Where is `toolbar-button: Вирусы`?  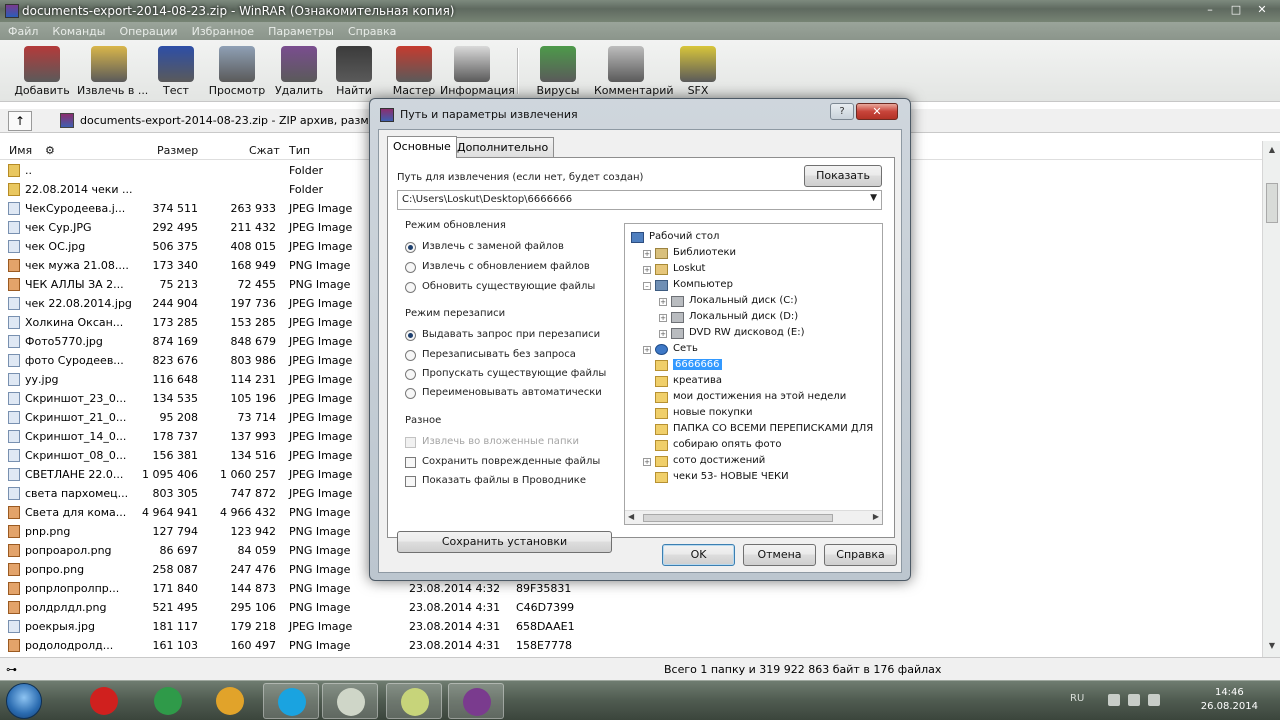 toolbar-button: Вирусы is located at coordinates (558, 72).